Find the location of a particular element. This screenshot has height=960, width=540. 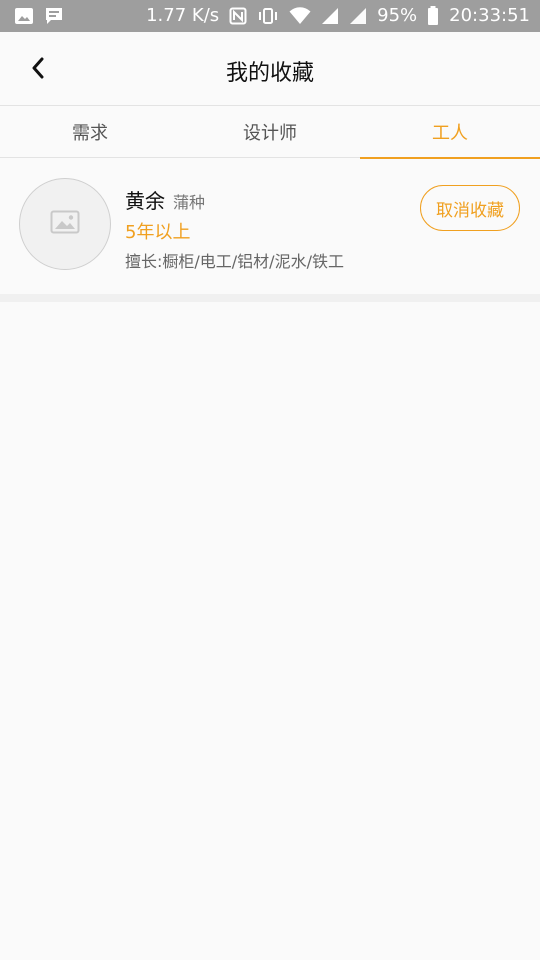

image-icon is located at coordinates (24, 16).